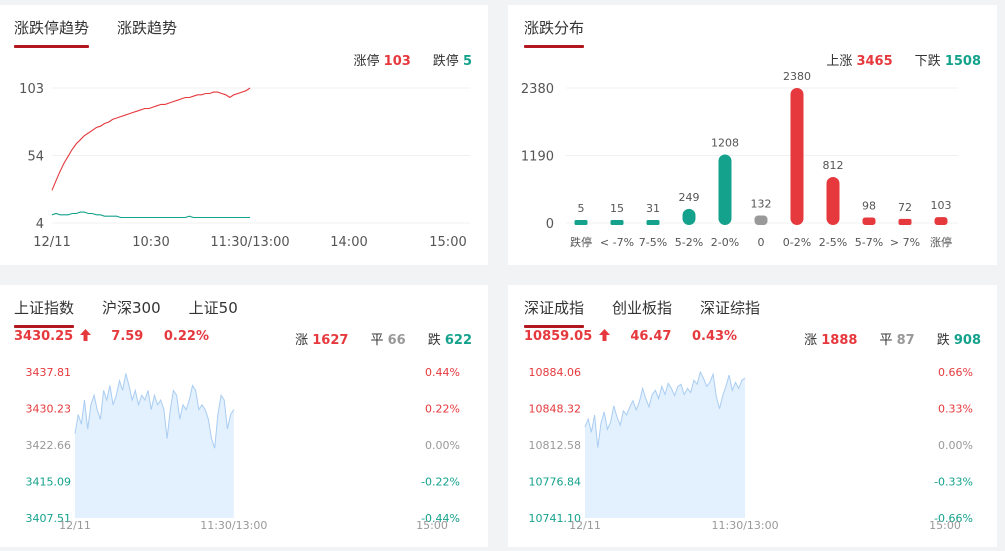 The width and height of the screenshot is (1005, 551). Describe the element at coordinates (555, 372) in the screenshot. I see `y-tick-label: 10884.06` at that location.